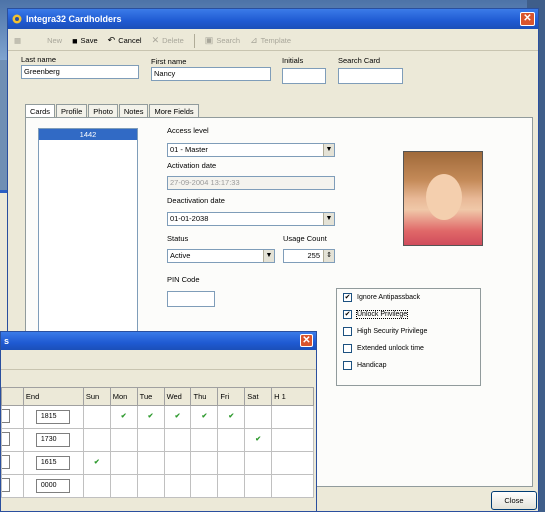 The image size is (545, 512). What do you see at coordinates (347, 365) in the screenshot?
I see `checkbox-icon` at bounding box center [347, 365].